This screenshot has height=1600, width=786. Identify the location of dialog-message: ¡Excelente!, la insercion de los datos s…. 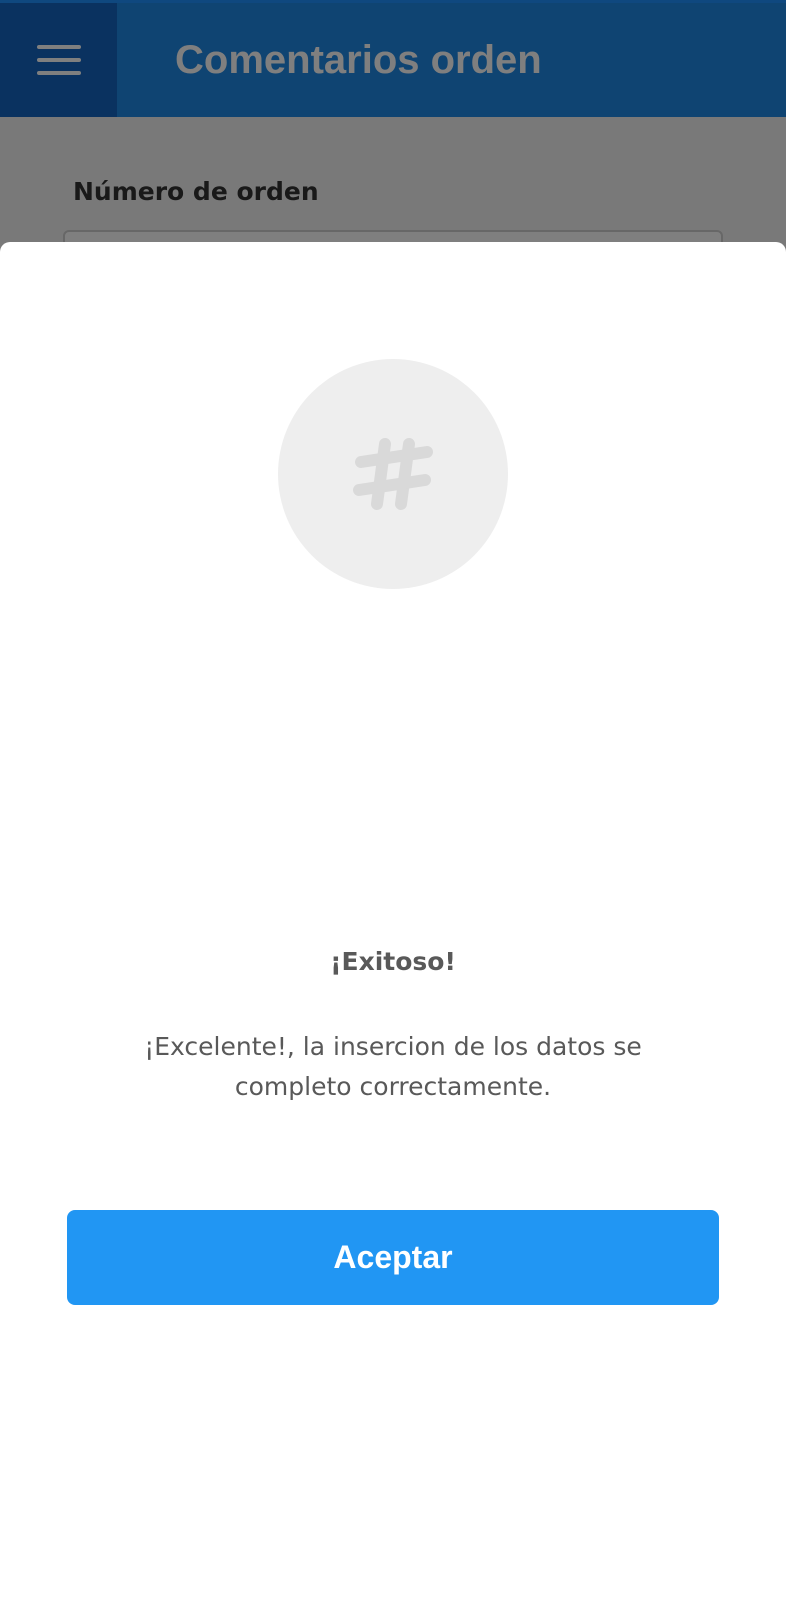
(393, 1066).